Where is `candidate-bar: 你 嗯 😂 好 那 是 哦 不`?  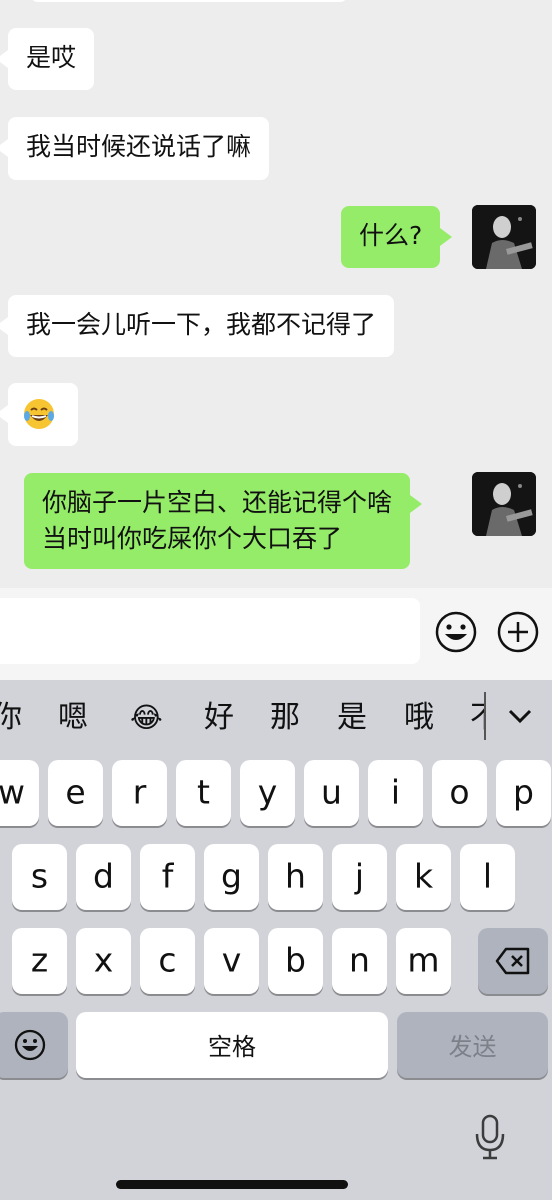
candidate-bar: 你 嗯 😂 好 那 是 哦 不 is located at coordinates (276, 718).